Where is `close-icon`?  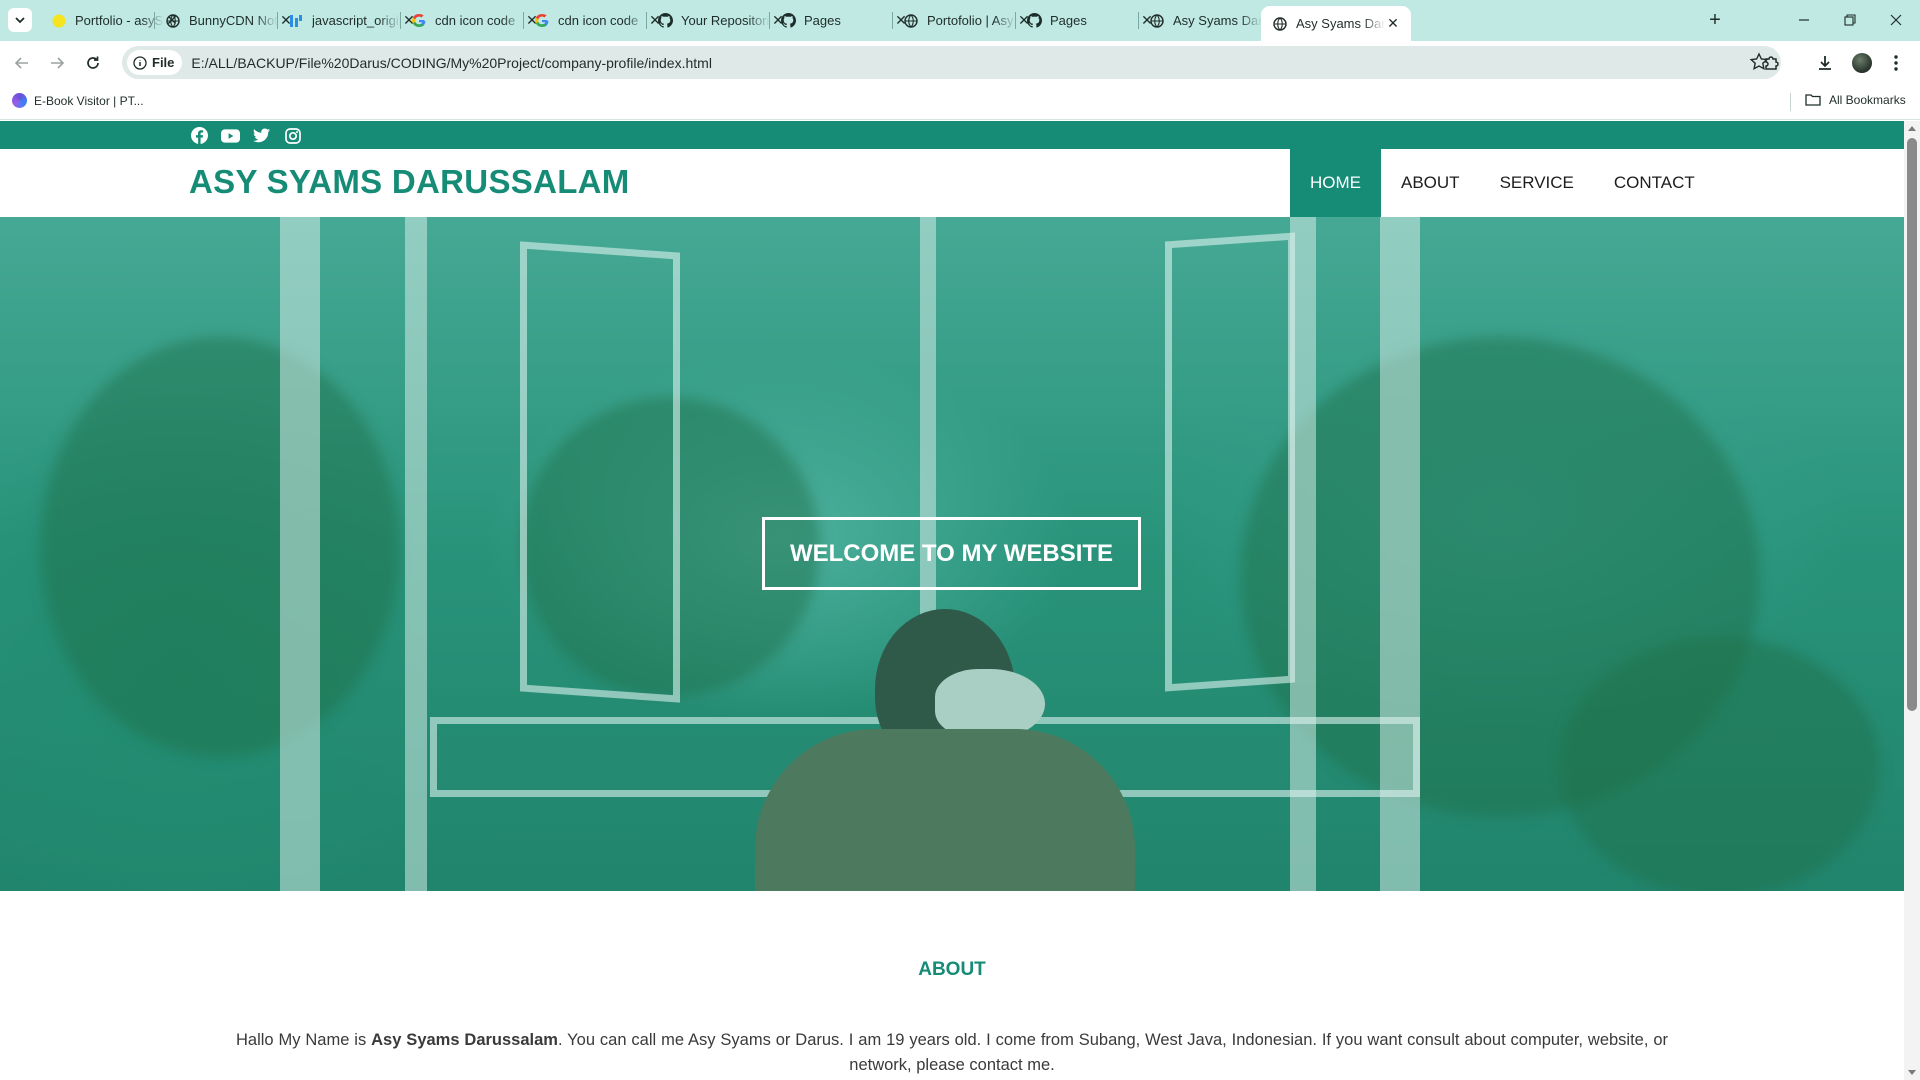
close-icon is located at coordinates (1896, 20).